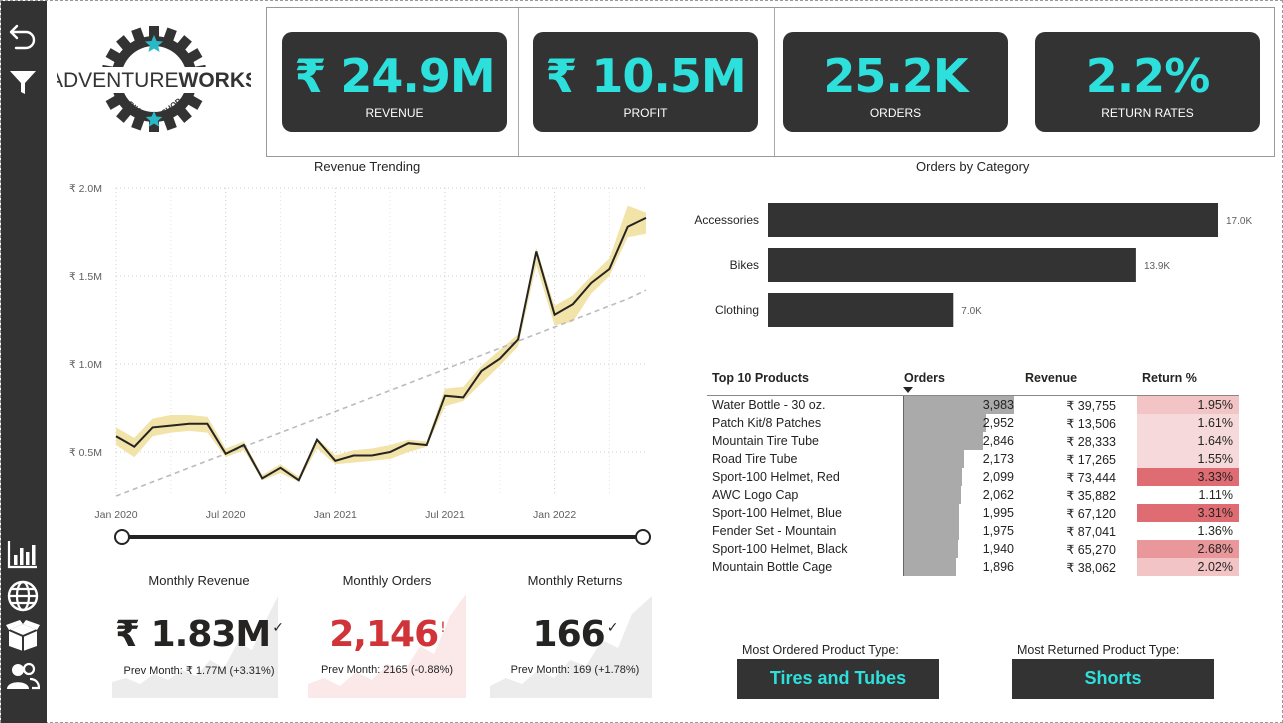 Image resolution: width=1283 pixels, height=723 pixels. I want to click on slider-start-handle, so click(122, 537).